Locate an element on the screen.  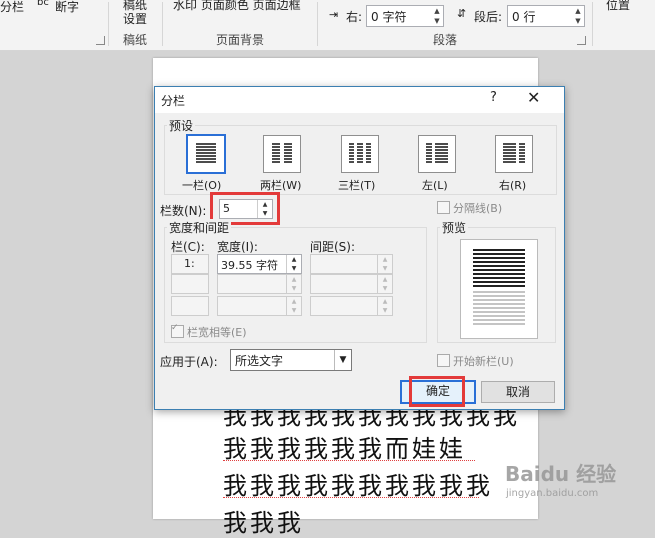
width-header: 宽度(I): is located at coordinates (237, 247).